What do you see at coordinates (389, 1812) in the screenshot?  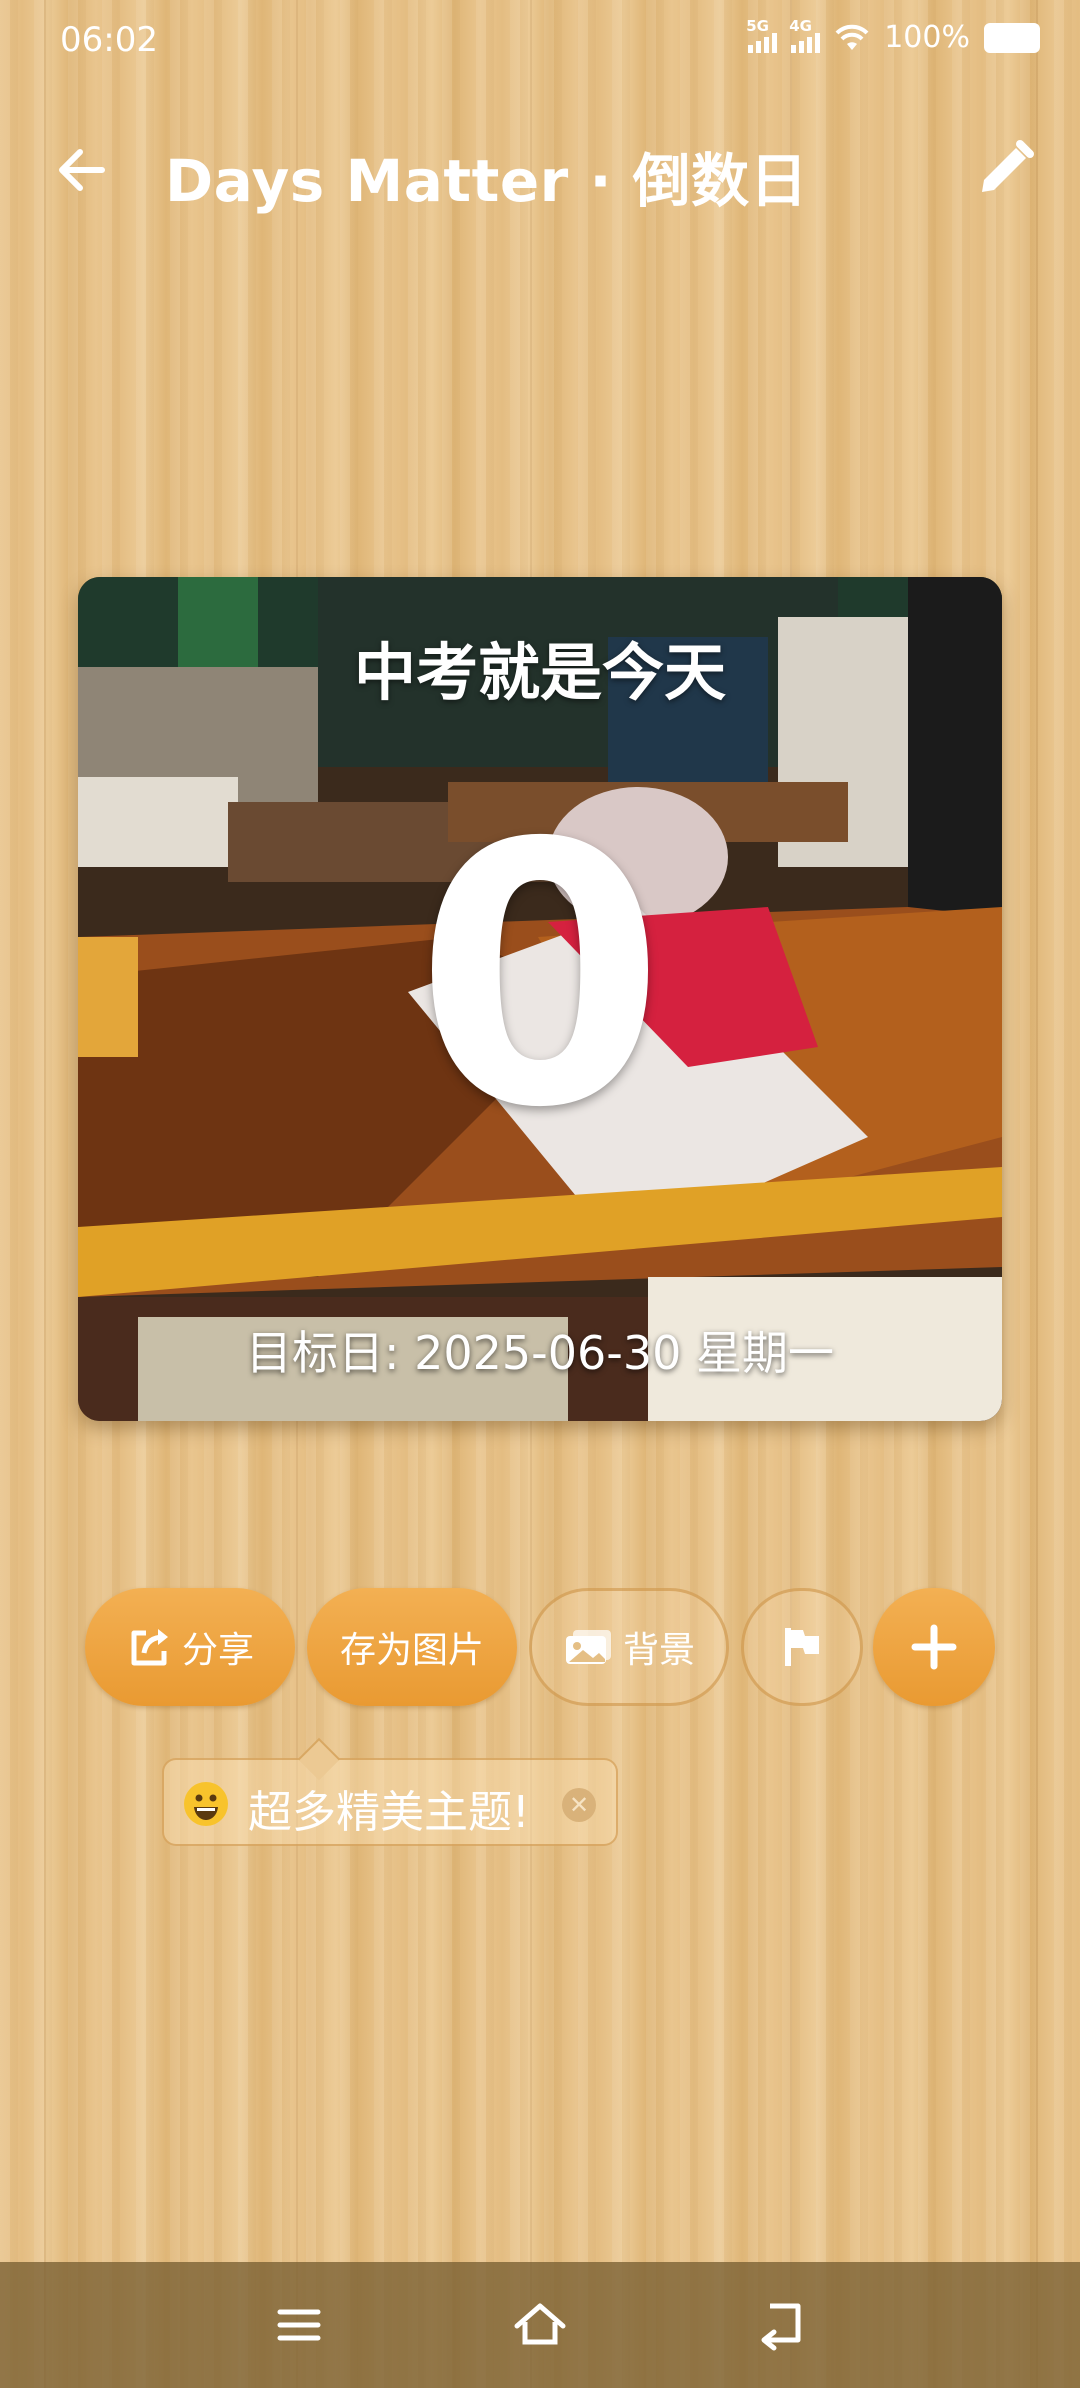 I see `tooltip-text: 超多精美主题!` at bounding box center [389, 1812].